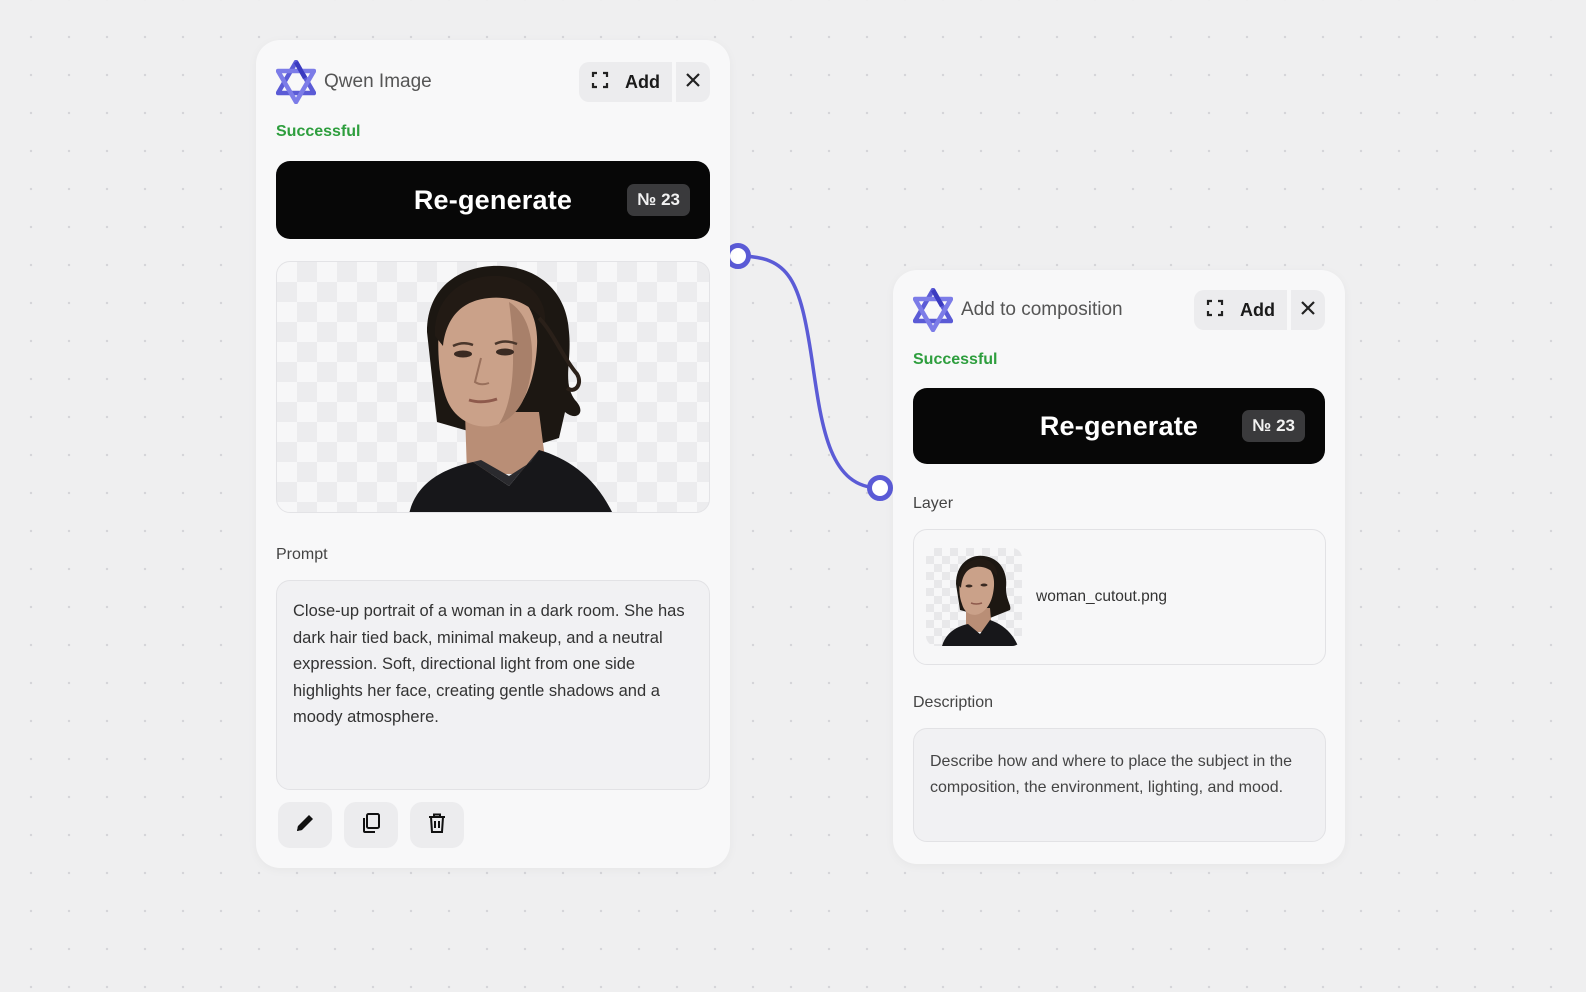  What do you see at coordinates (809, 372) in the screenshot?
I see `node-connector` at bounding box center [809, 372].